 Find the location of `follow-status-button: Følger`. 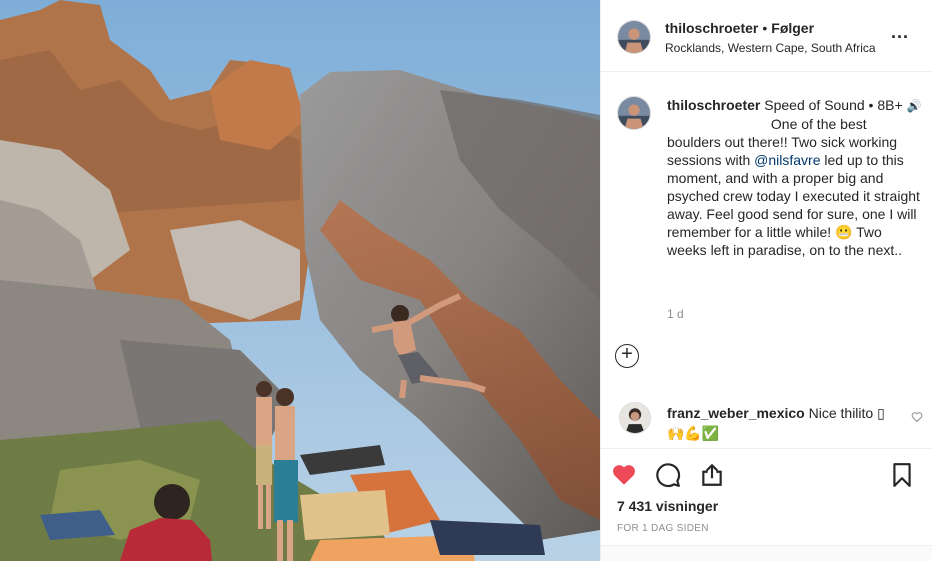

follow-status-button: Følger is located at coordinates (792, 28).